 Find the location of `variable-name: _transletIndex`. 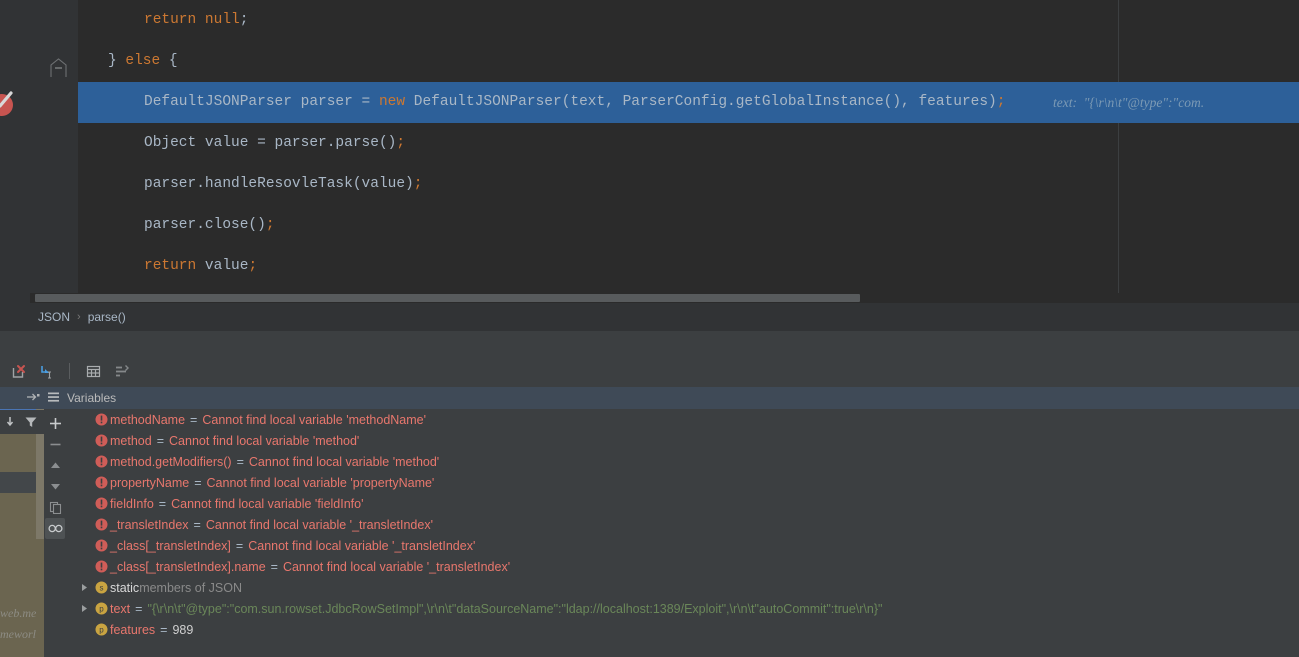

variable-name: _transletIndex is located at coordinates (149, 524).